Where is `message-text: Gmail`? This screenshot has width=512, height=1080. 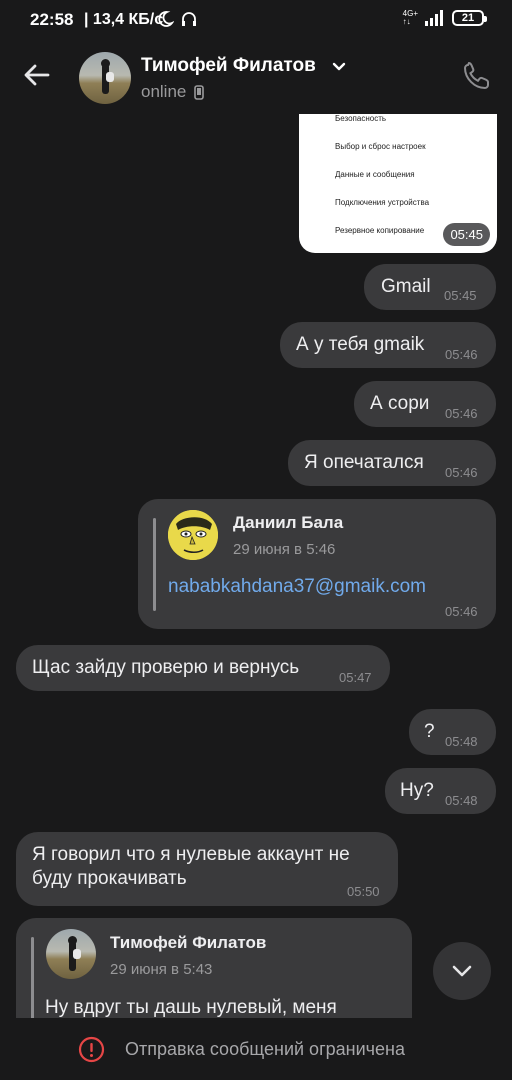 message-text: Gmail is located at coordinates (406, 286).